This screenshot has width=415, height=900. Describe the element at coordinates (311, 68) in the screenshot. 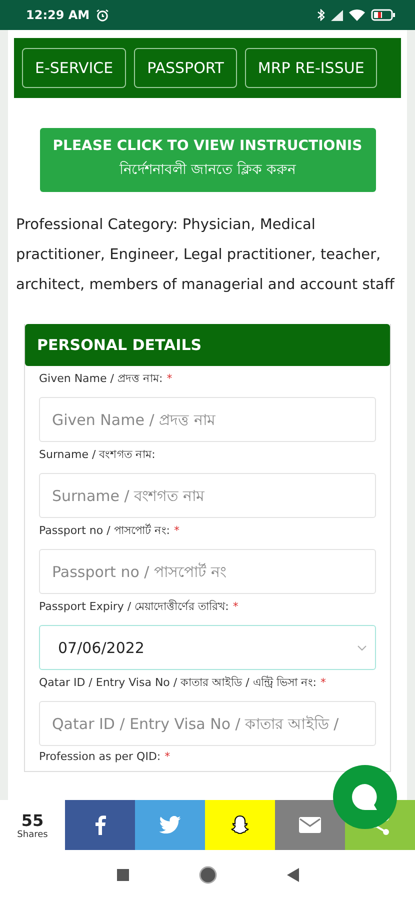

I see `nav-tab: MRP RE-ISSUE` at that location.